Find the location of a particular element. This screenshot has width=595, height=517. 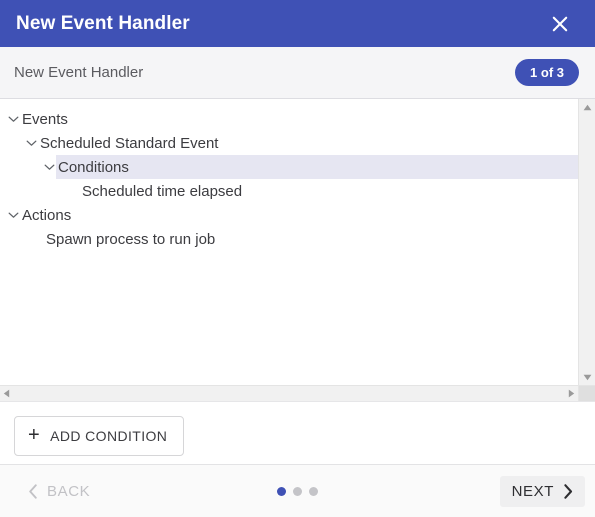

caret-down-icon is located at coordinates (587, 377).